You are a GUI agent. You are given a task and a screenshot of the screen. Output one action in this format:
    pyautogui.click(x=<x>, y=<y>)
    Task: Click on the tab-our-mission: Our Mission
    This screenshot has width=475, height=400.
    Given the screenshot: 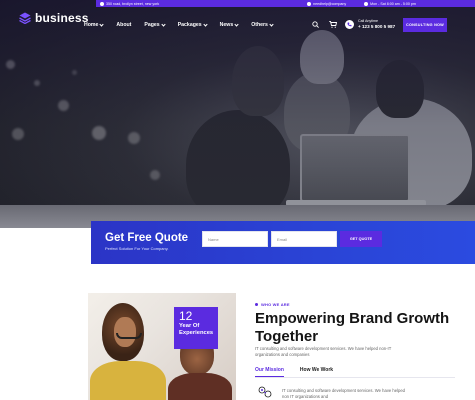 What is the action you would take?
    pyautogui.click(x=269, y=372)
    